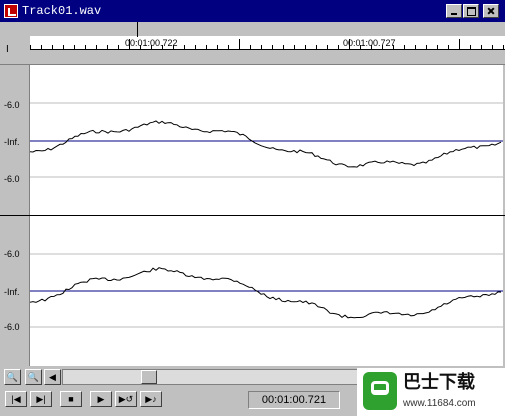 The height and width of the screenshot is (416, 505). What do you see at coordinates (16, 399) in the screenshot?
I see `go-start-icon: |◀` at bounding box center [16, 399].